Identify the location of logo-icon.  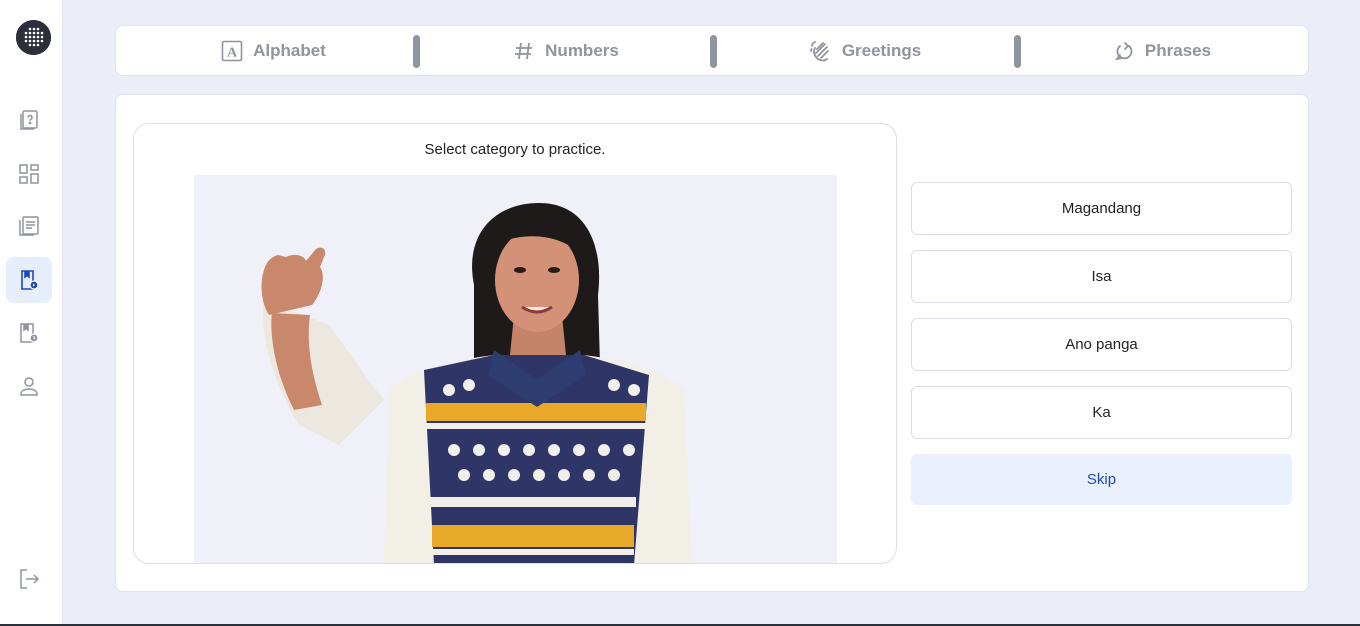
(33, 37).